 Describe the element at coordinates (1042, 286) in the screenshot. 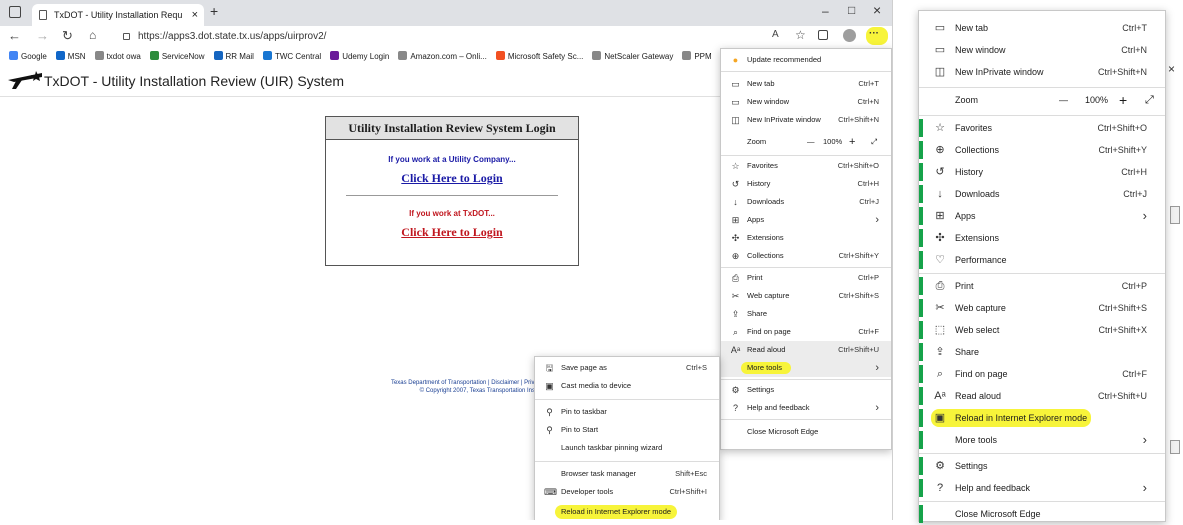

I see `bigmenu-print: ⎙ Print Ctrl+P` at that location.